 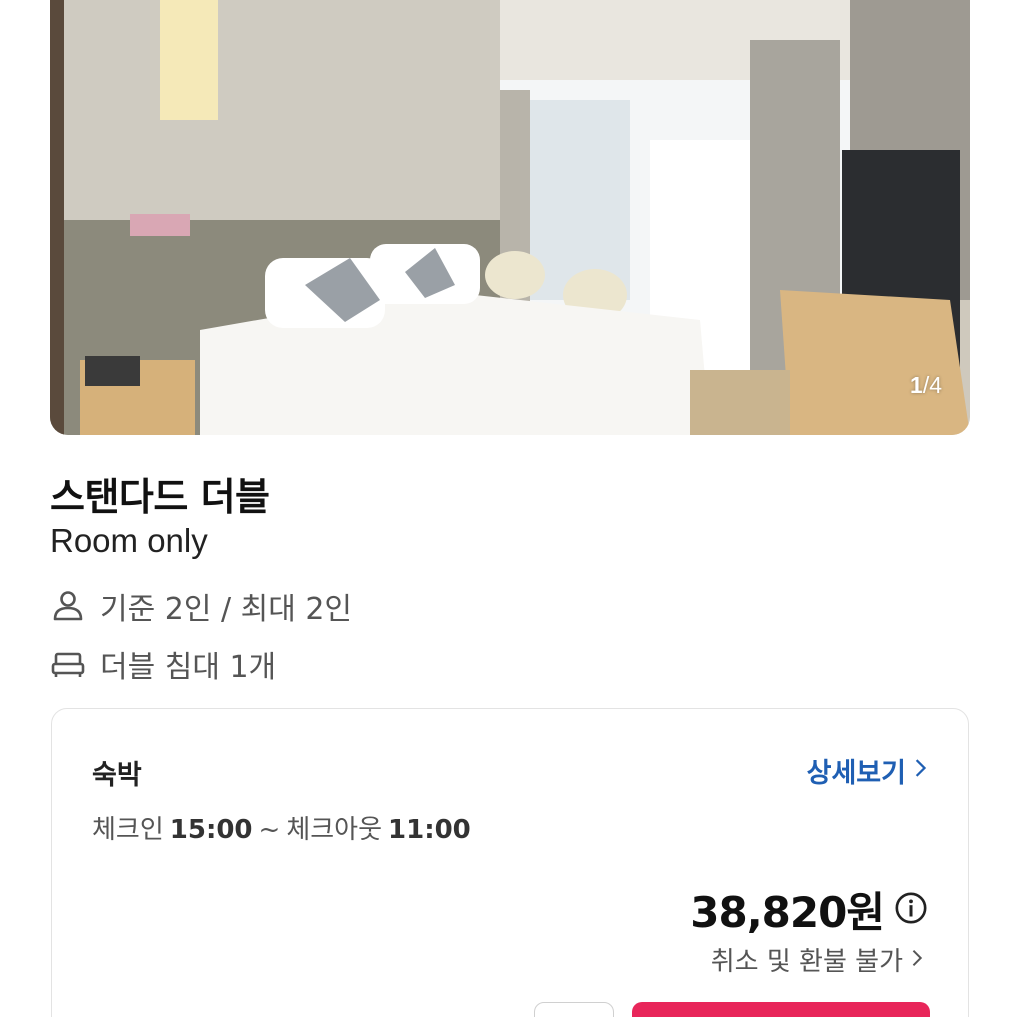 I want to click on checkin-label: 체크인, so click(x=128, y=830).